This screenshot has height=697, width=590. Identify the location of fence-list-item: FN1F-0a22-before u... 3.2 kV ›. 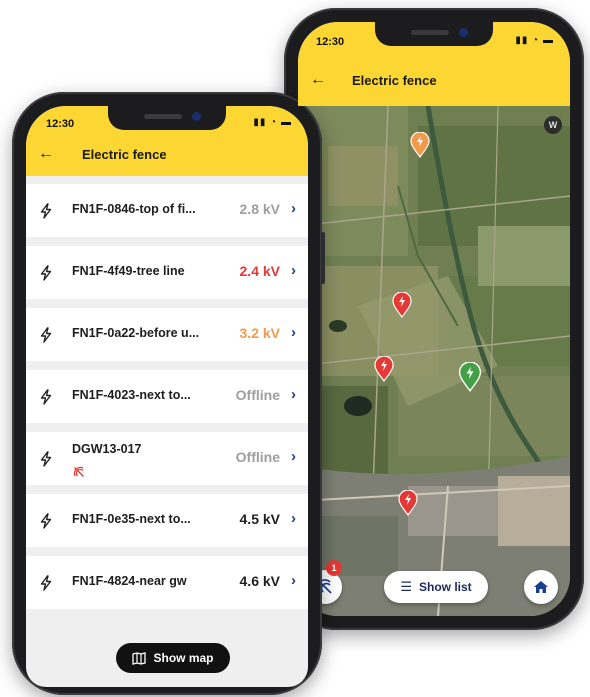
(167, 334).